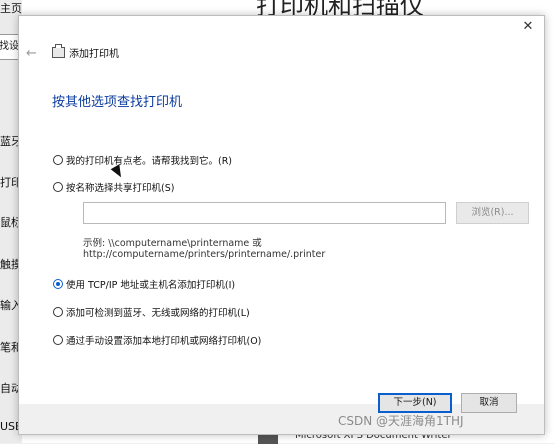 The height and width of the screenshot is (444, 554). What do you see at coordinates (264, 213) in the screenshot?
I see `printer-name-input` at bounding box center [264, 213].